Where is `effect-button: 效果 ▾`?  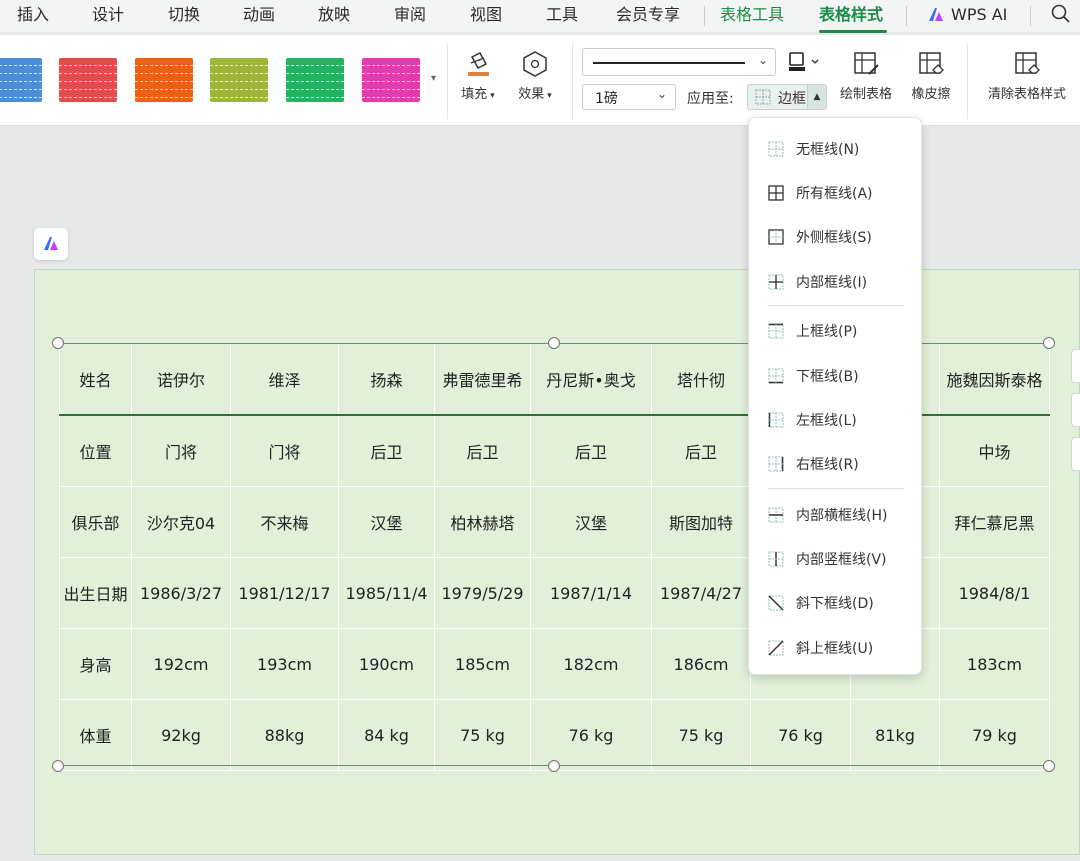 effect-button: 效果 ▾ is located at coordinates (535, 75).